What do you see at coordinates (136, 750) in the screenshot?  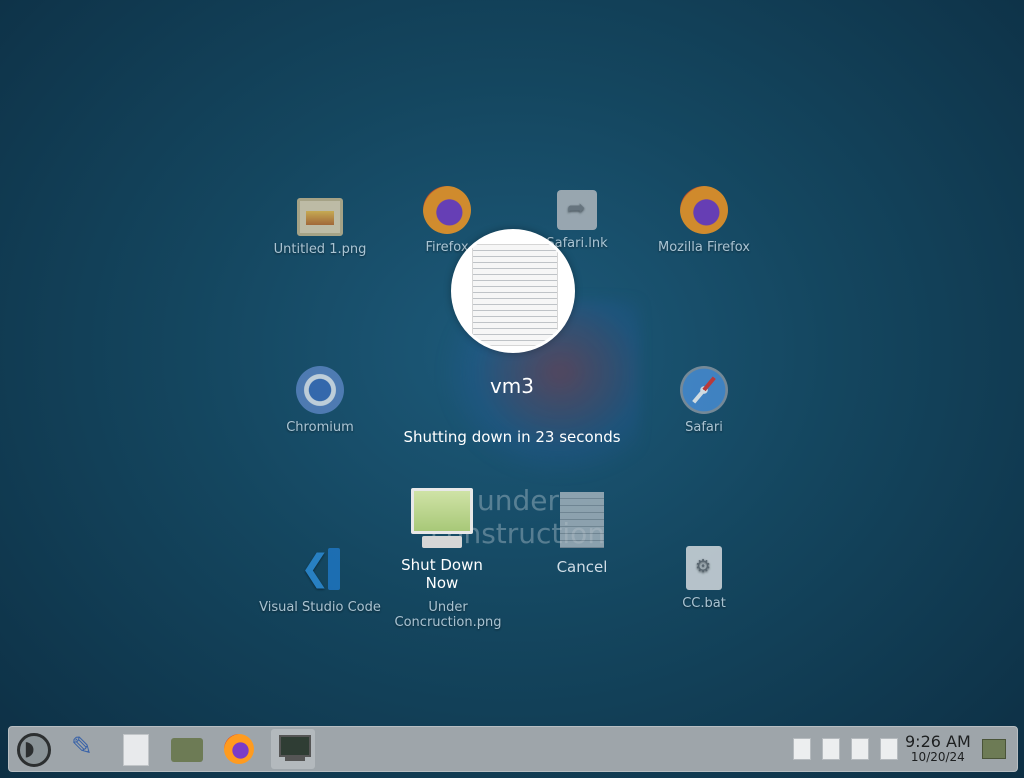 I see `text-file-icon` at bounding box center [136, 750].